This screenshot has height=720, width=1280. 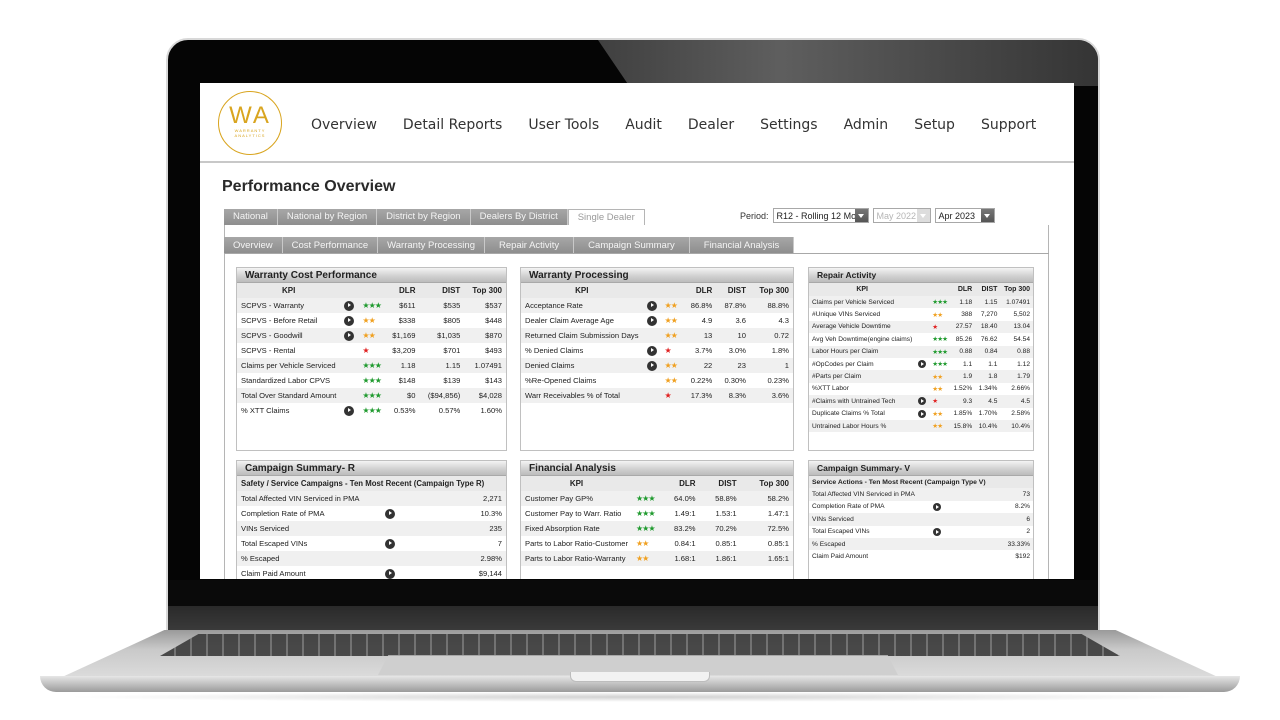 What do you see at coordinates (563, 125) in the screenshot?
I see `nav-user-tools: User Tools` at bounding box center [563, 125].